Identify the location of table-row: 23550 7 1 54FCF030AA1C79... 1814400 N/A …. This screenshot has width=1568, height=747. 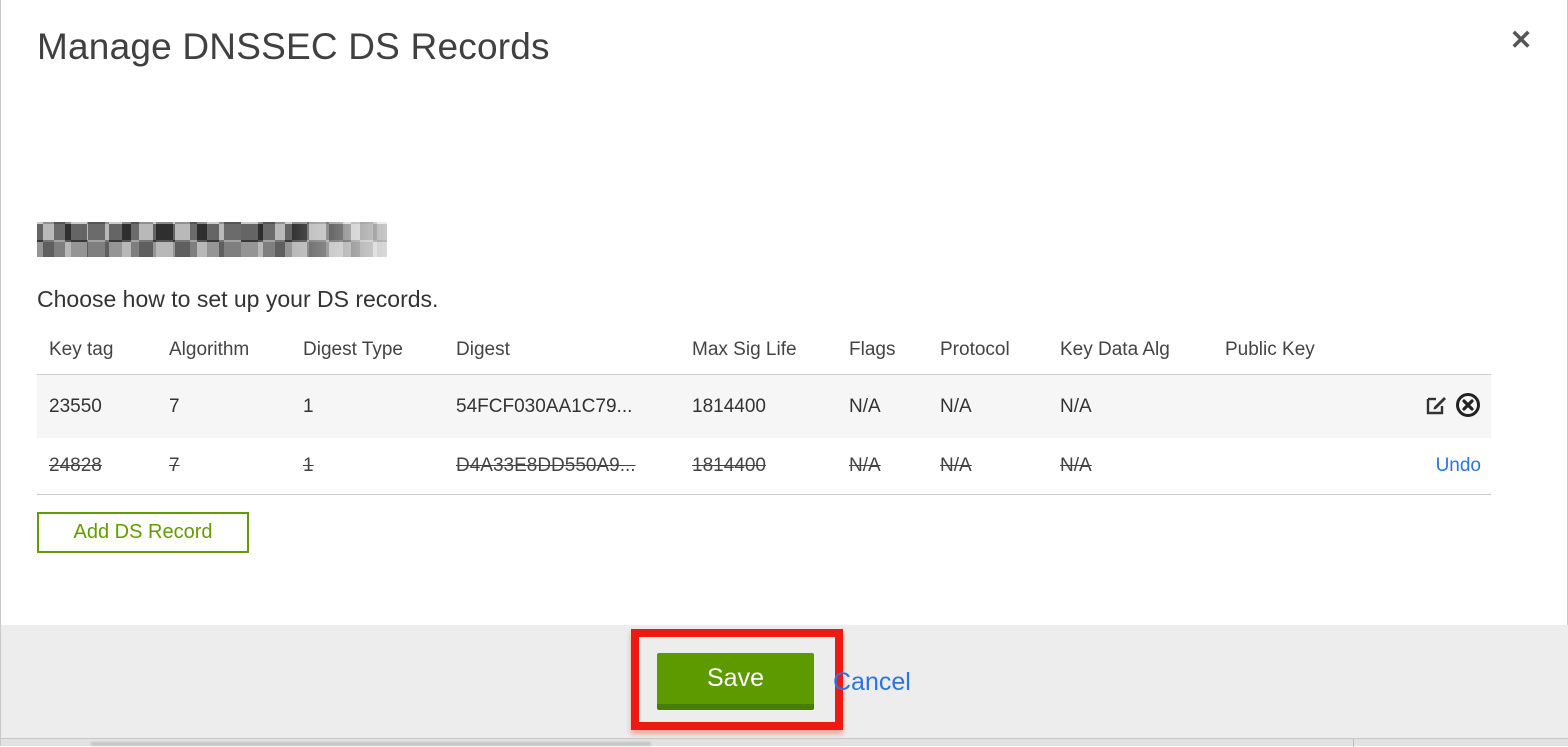
(764, 406).